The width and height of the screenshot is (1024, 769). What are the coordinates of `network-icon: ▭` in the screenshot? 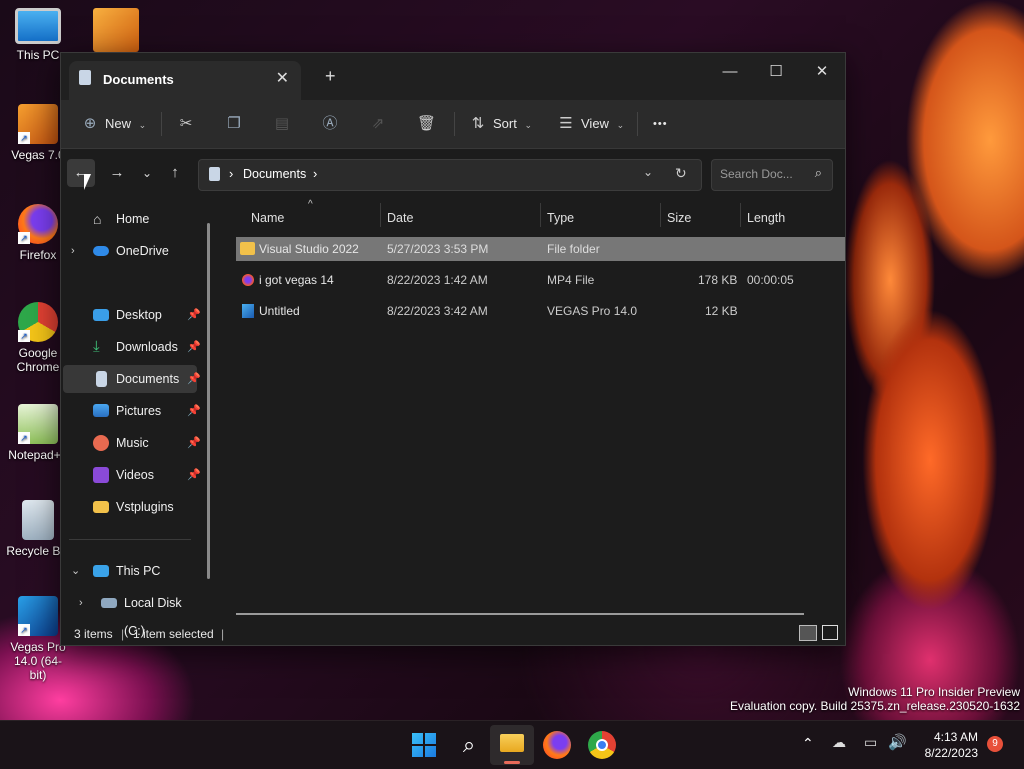 It's located at (870, 742).